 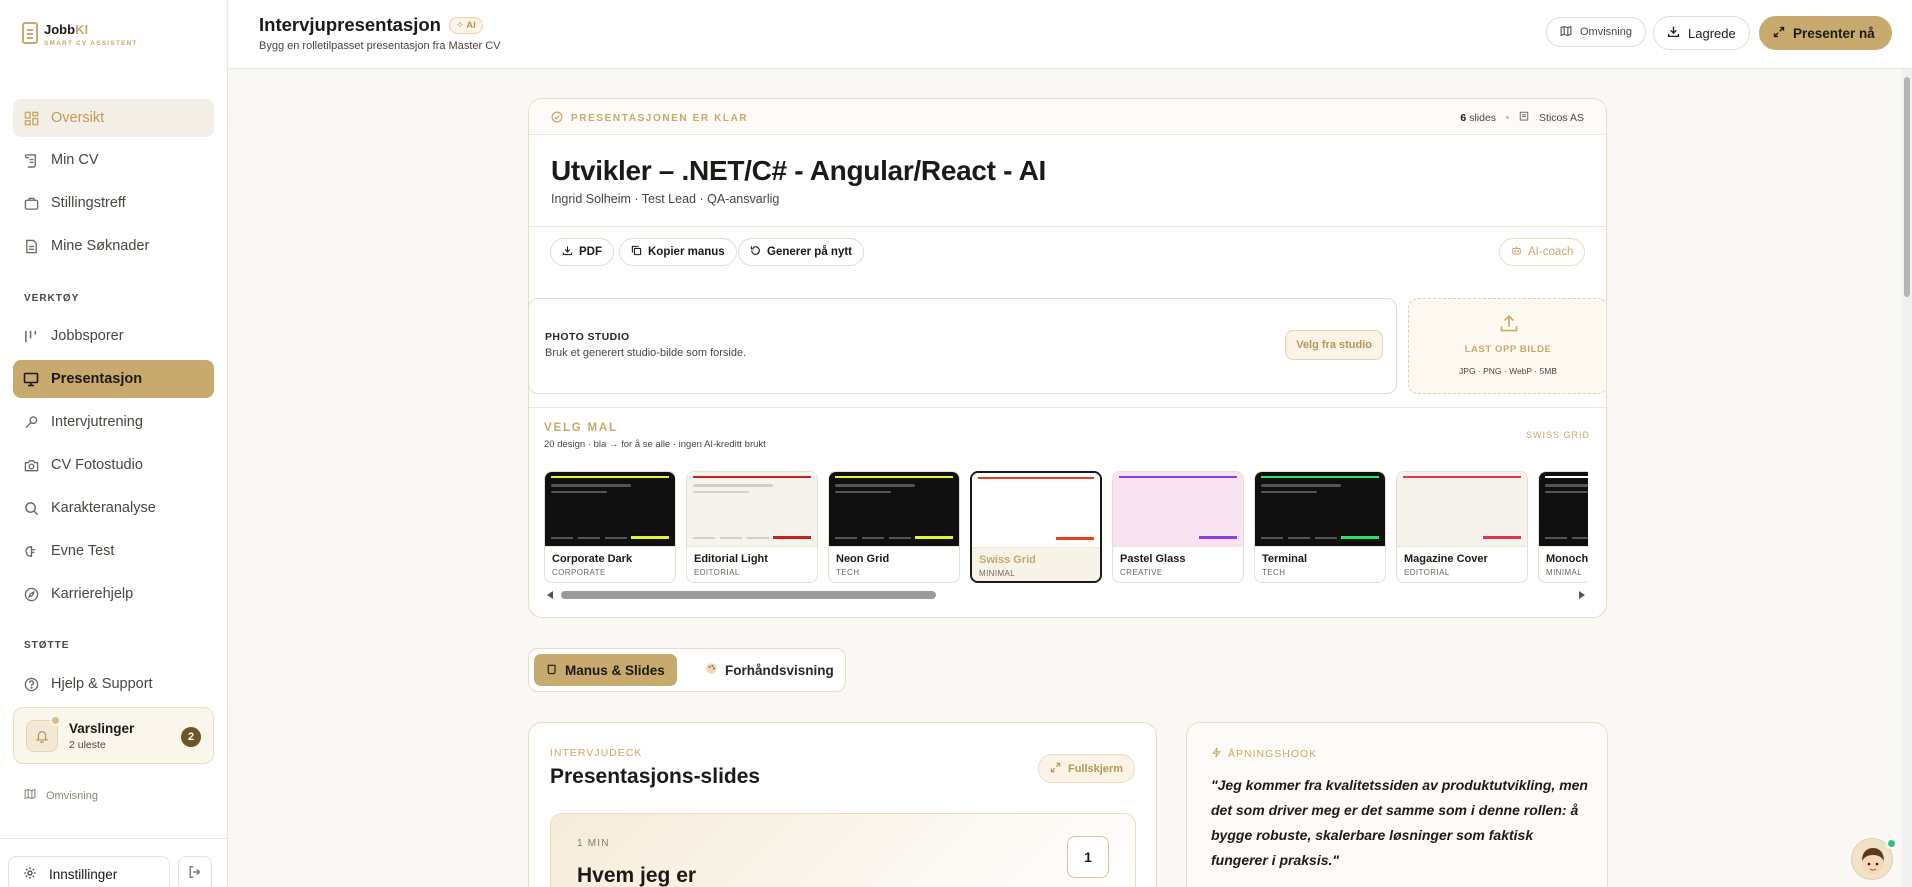 What do you see at coordinates (113, 551) in the screenshot?
I see `sidebar-item-evne-test: Evne Test` at bounding box center [113, 551].